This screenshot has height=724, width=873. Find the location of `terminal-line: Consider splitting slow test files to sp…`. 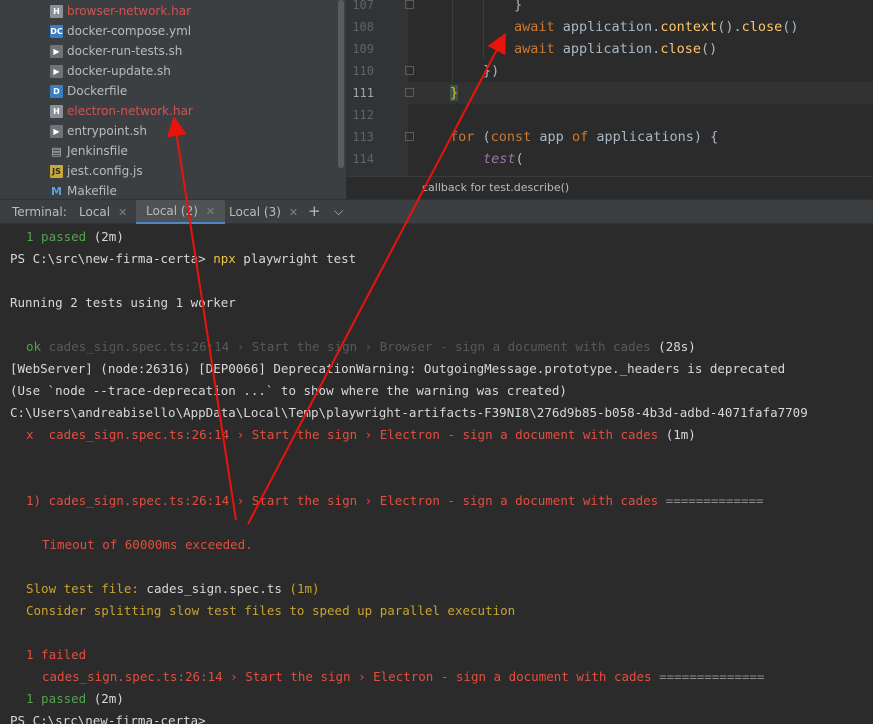

terminal-line: Consider splitting slow test files to sp… is located at coordinates (271, 610).